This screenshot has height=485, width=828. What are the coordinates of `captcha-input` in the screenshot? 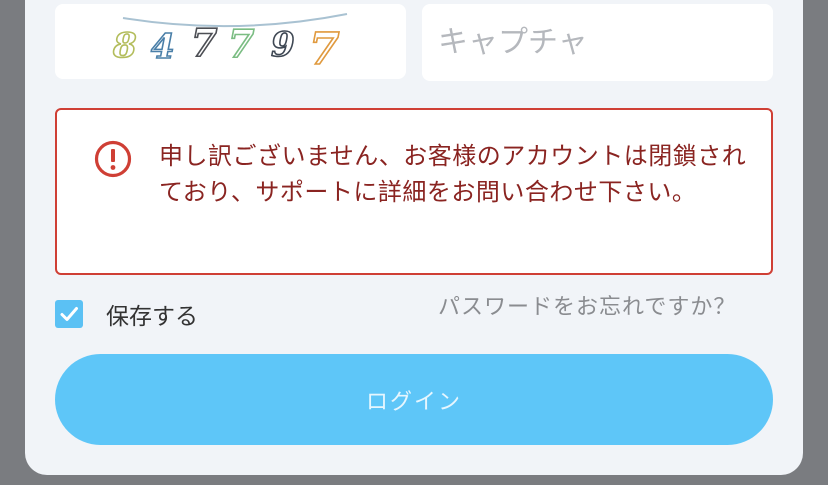 It's located at (597, 42).